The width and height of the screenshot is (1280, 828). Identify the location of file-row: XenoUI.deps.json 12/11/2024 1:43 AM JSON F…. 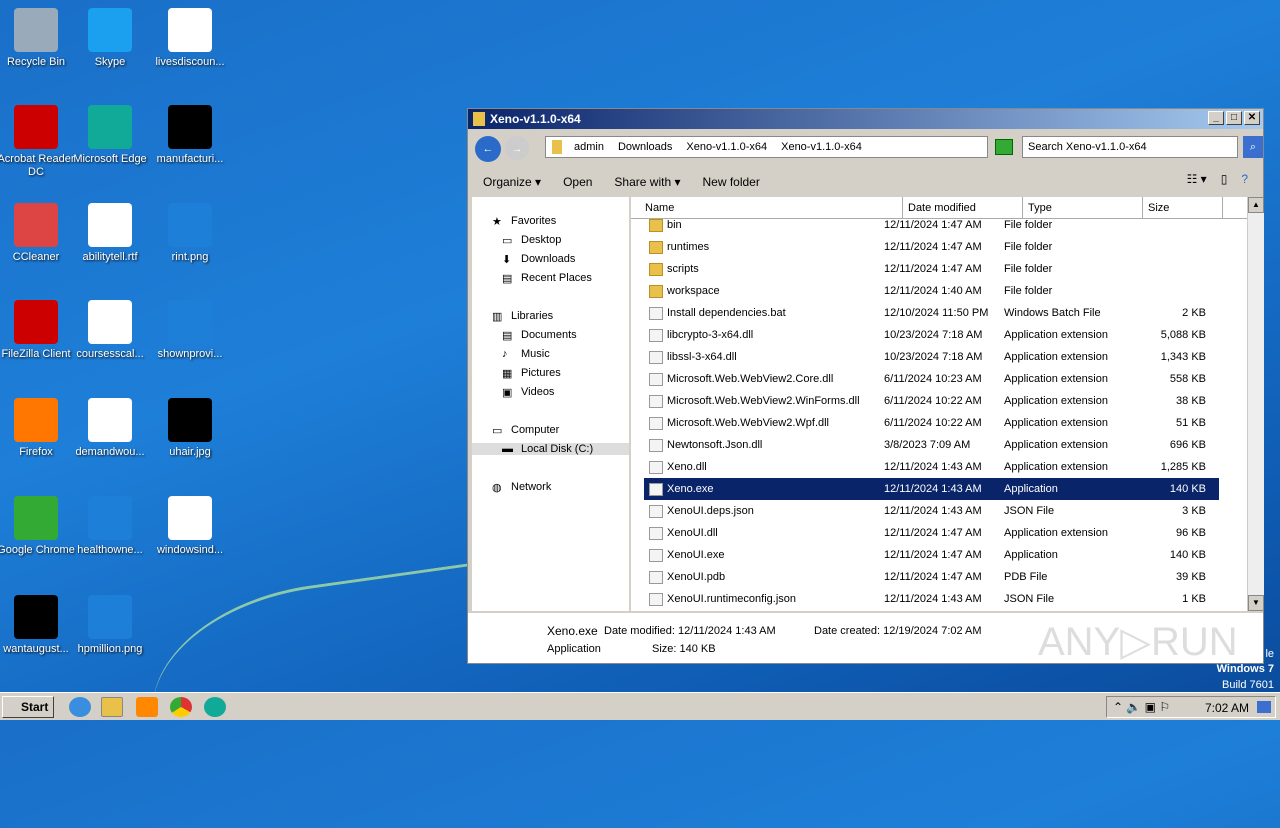
(931, 511).